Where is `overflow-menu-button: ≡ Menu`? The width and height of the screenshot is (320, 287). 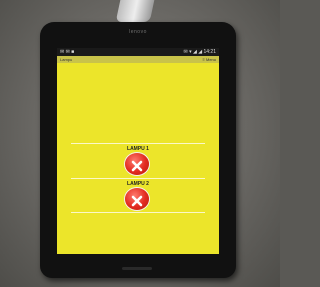
overflow-menu-button: ≡ Menu is located at coordinates (209, 59).